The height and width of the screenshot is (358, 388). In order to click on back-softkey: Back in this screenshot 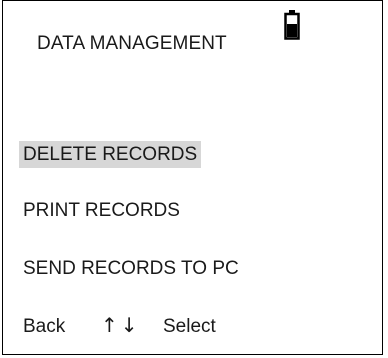, I will do `click(44, 326)`.